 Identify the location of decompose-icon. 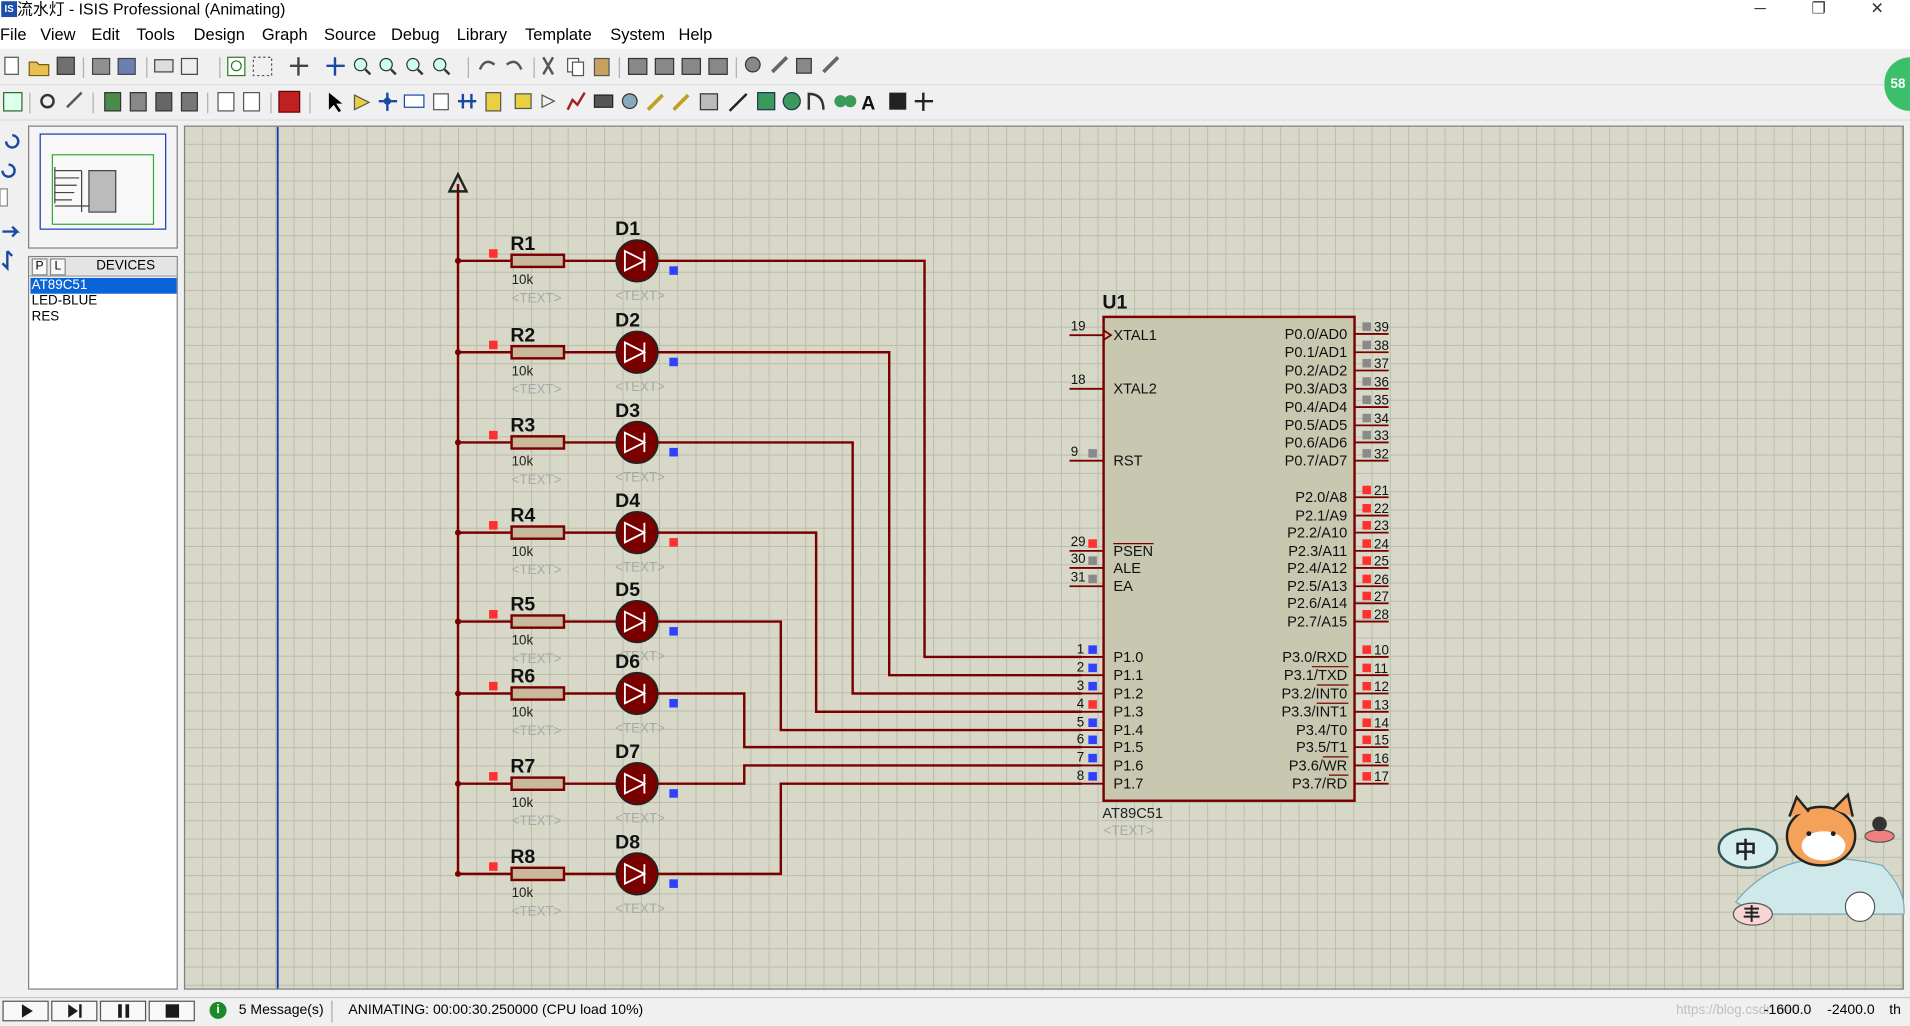
(831, 64).